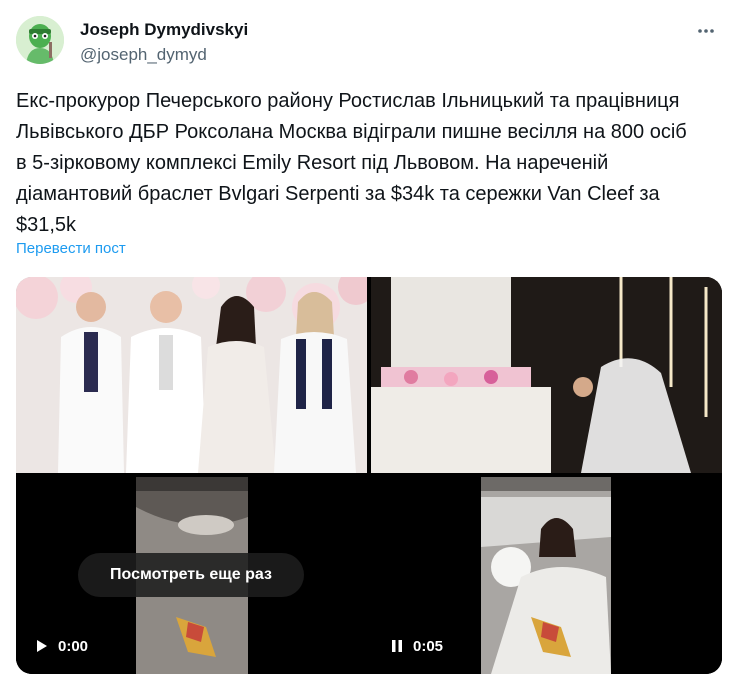 This screenshot has height=678, width=733. I want to click on video1-time: 0:00, so click(73, 646).